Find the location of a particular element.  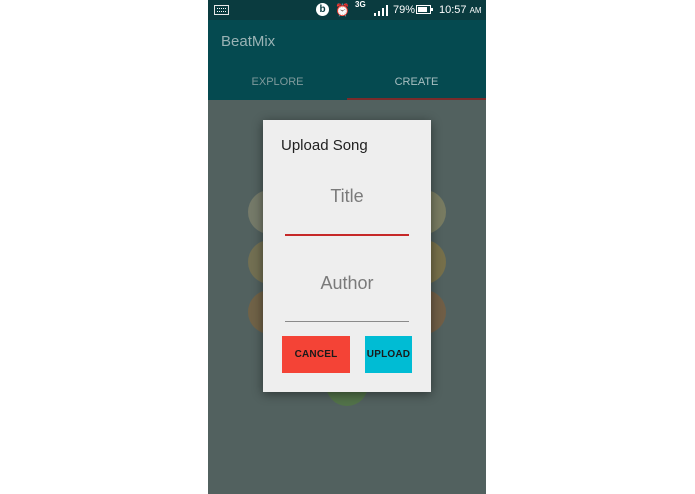

author-input: Author is located at coordinates (347, 283).